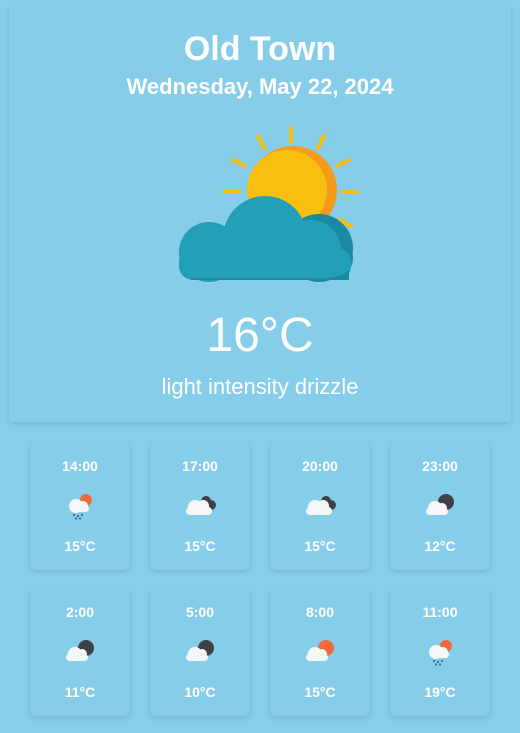  I want to click on forecast-card-8-00: 8:00 15°C, so click(320, 652).